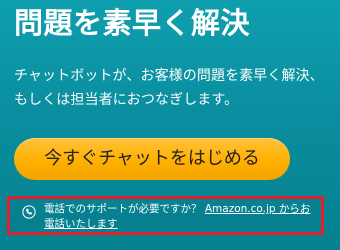  What do you see at coordinates (182, 217) in the screenshot?
I see `phone-support-text: 電話でのサポートが必要ですか？ Amazon.co.jp からお電話いたします` at bounding box center [182, 217].